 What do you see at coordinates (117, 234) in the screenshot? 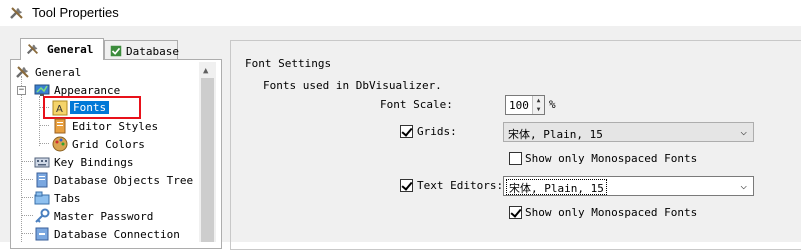
I see `tree-label-database-connection: Database Connection` at bounding box center [117, 234].